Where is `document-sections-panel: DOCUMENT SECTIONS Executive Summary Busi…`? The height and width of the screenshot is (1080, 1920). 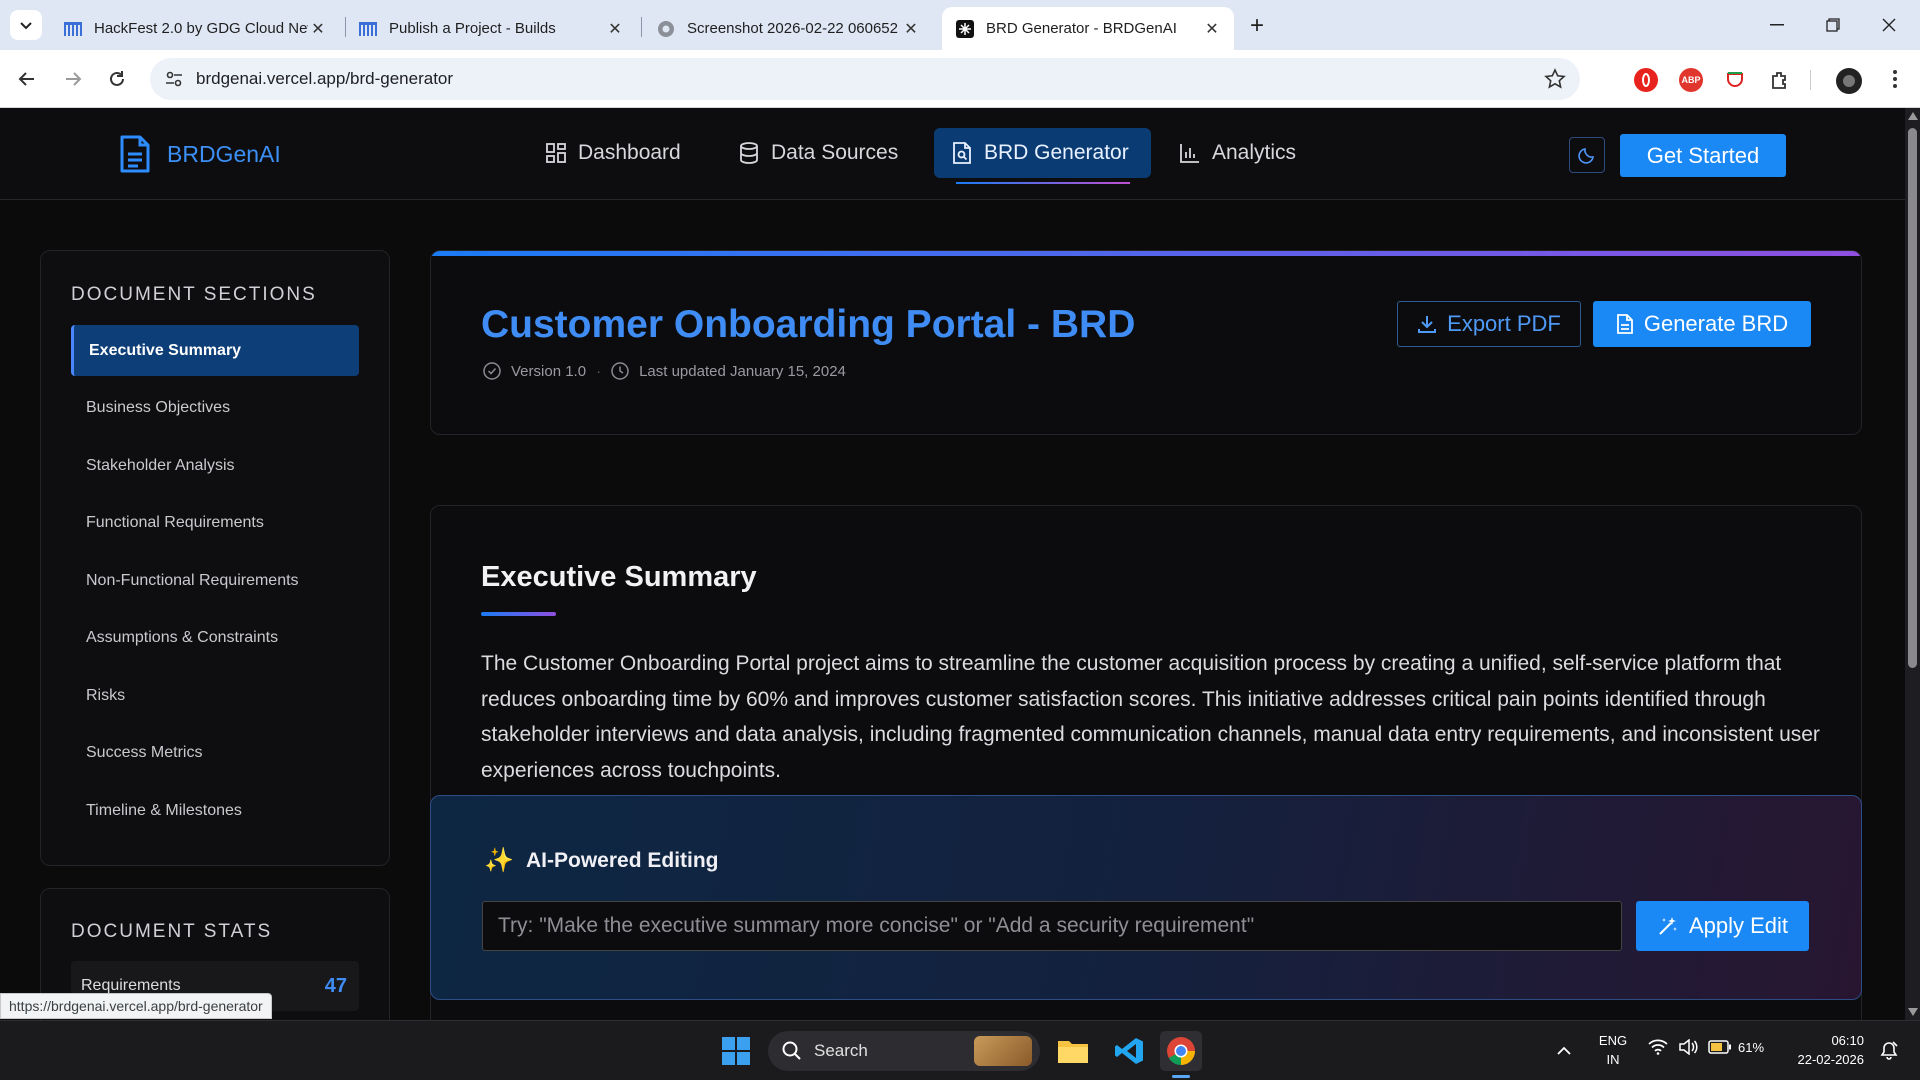 document-sections-panel: DOCUMENT SECTIONS Executive Summary Busi… is located at coordinates (215, 558).